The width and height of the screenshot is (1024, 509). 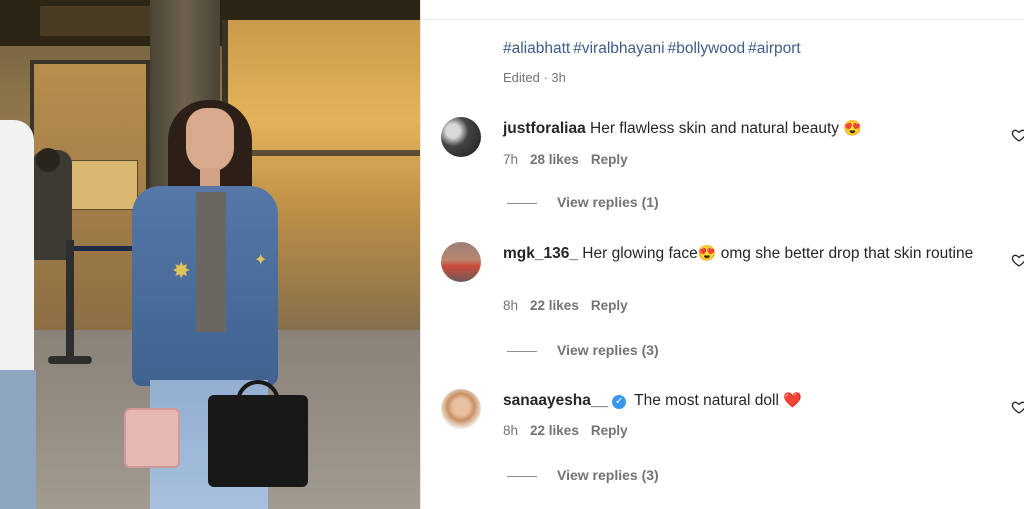 I want to click on comment-username: mgk_136_, so click(x=540, y=253).